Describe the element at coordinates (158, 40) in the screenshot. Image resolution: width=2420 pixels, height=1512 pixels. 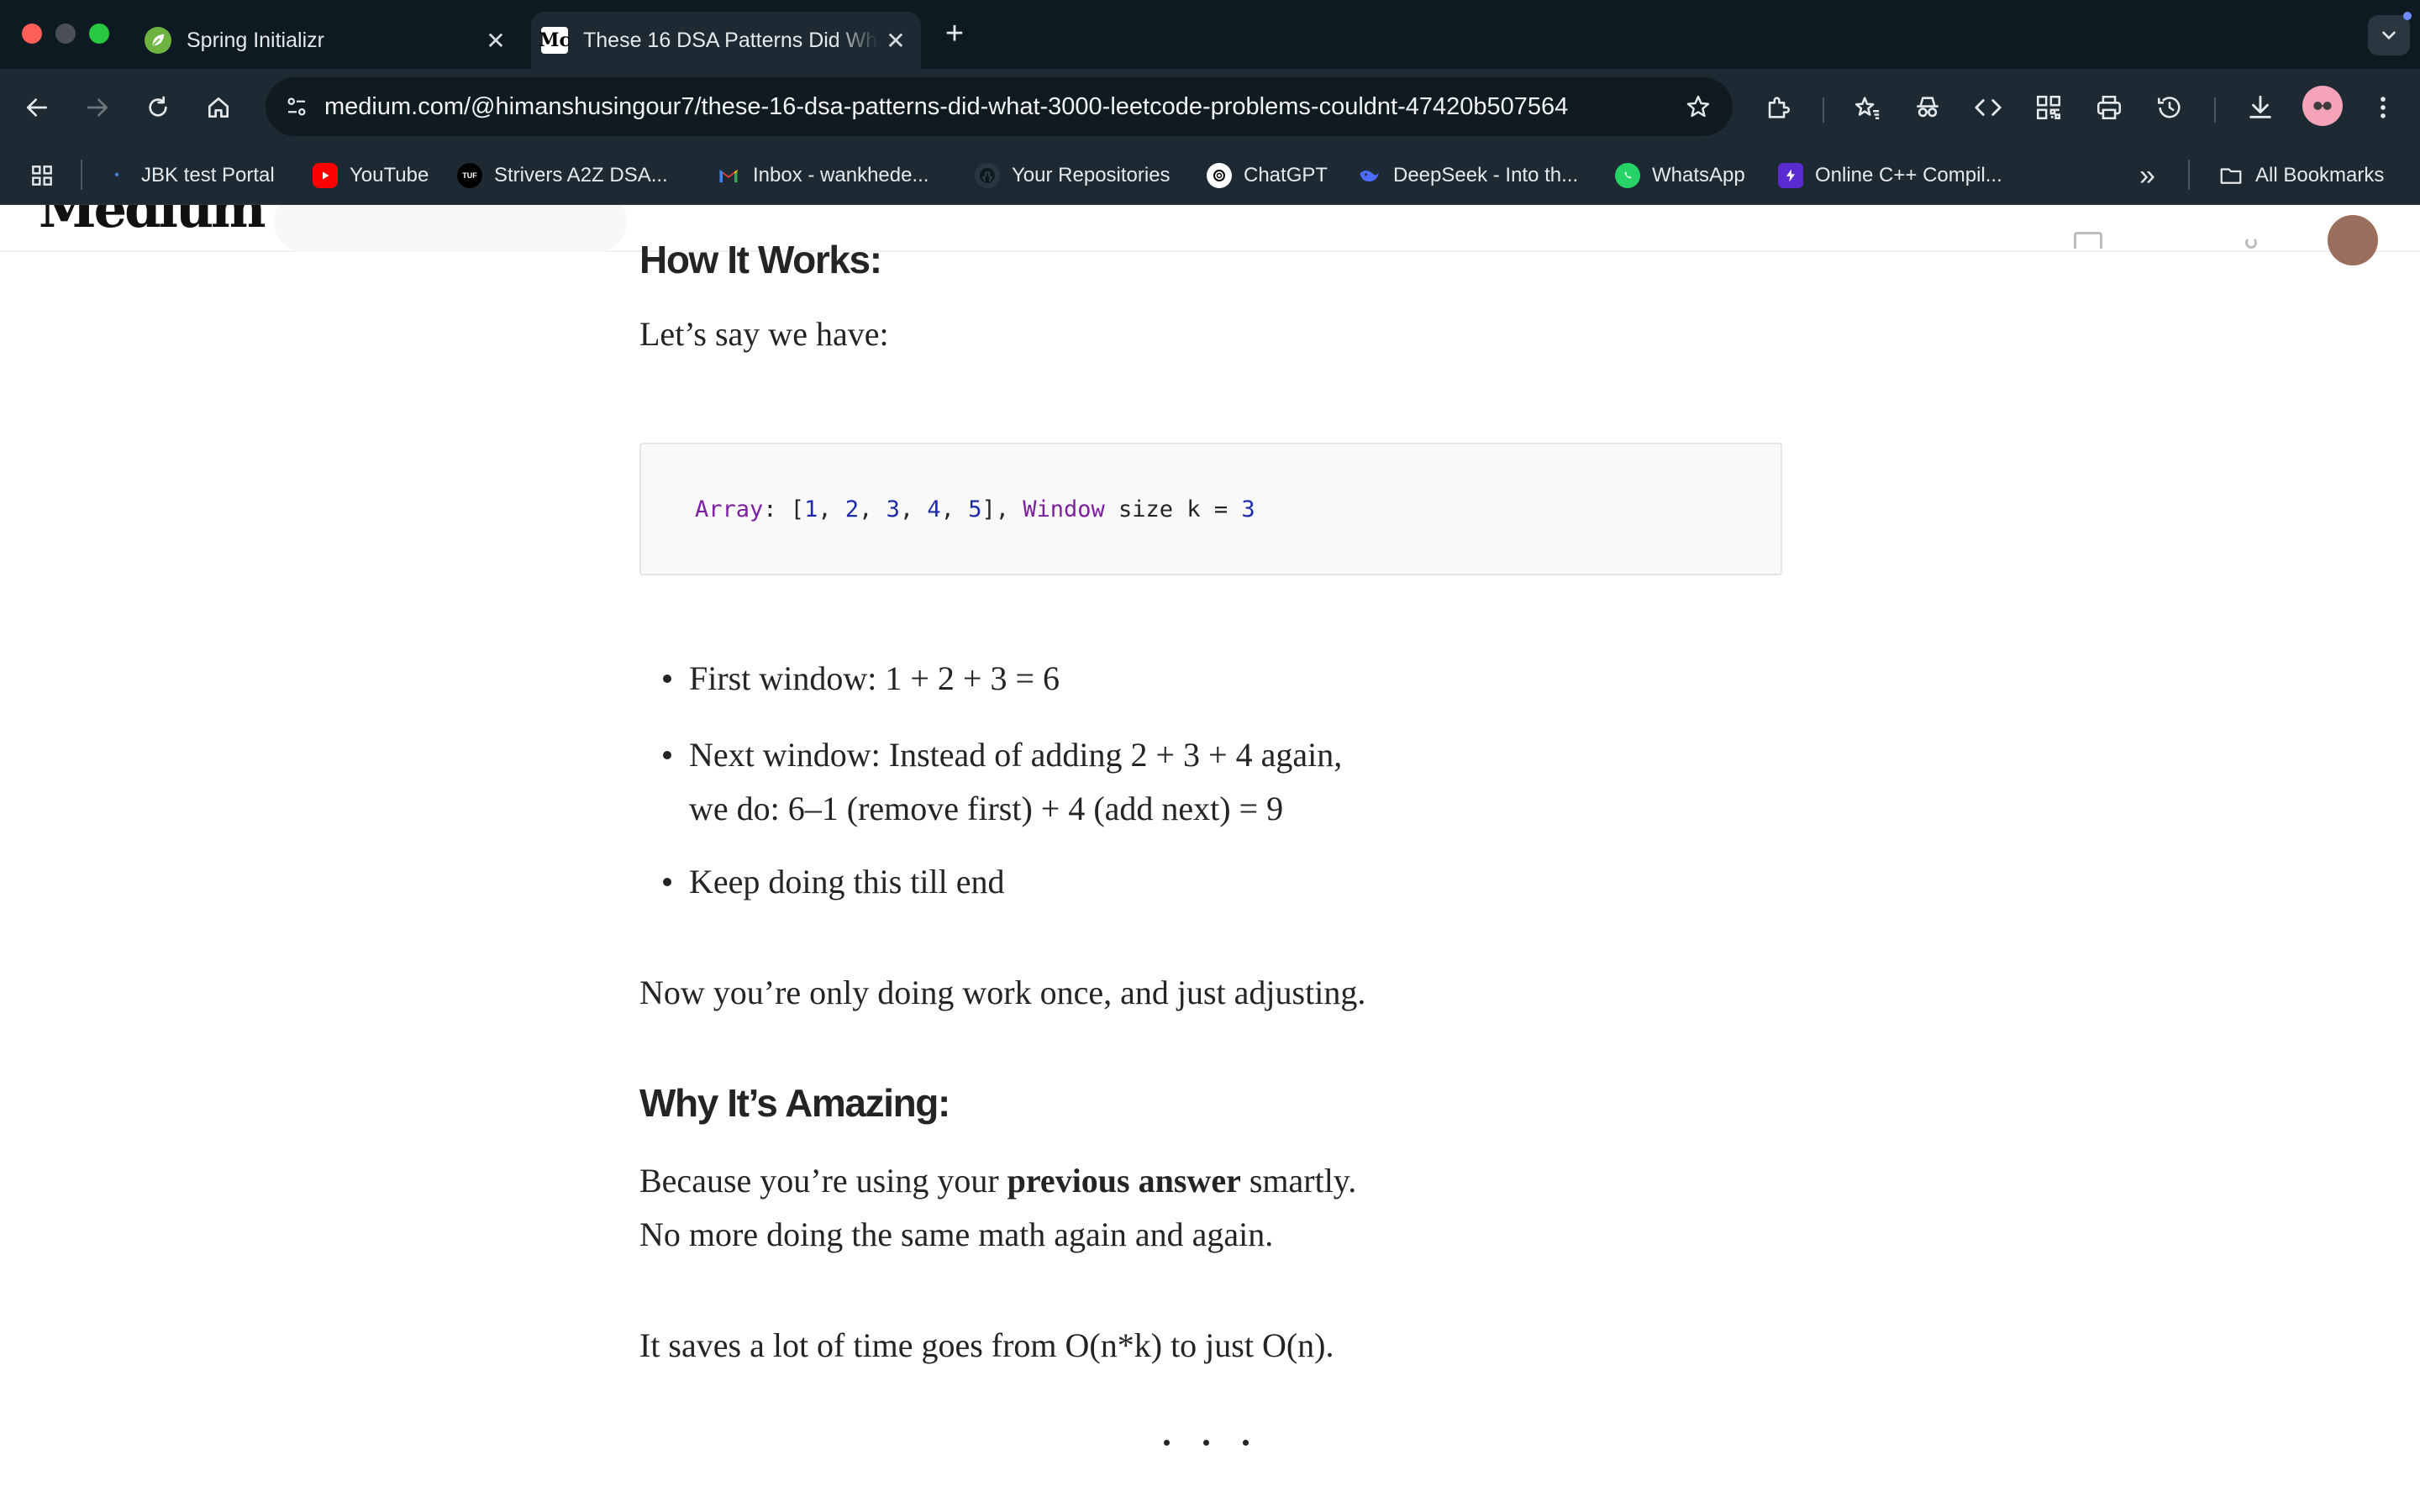
I see `spring-leaf-icon` at that location.